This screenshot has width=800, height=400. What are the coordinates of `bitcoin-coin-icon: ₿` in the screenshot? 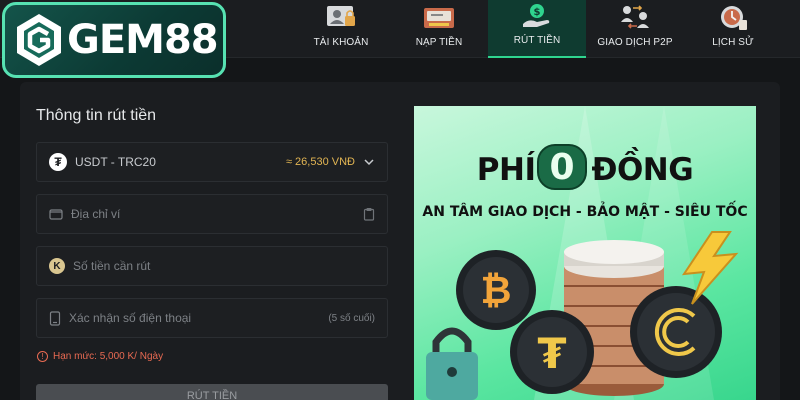 It's located at (496, 290).